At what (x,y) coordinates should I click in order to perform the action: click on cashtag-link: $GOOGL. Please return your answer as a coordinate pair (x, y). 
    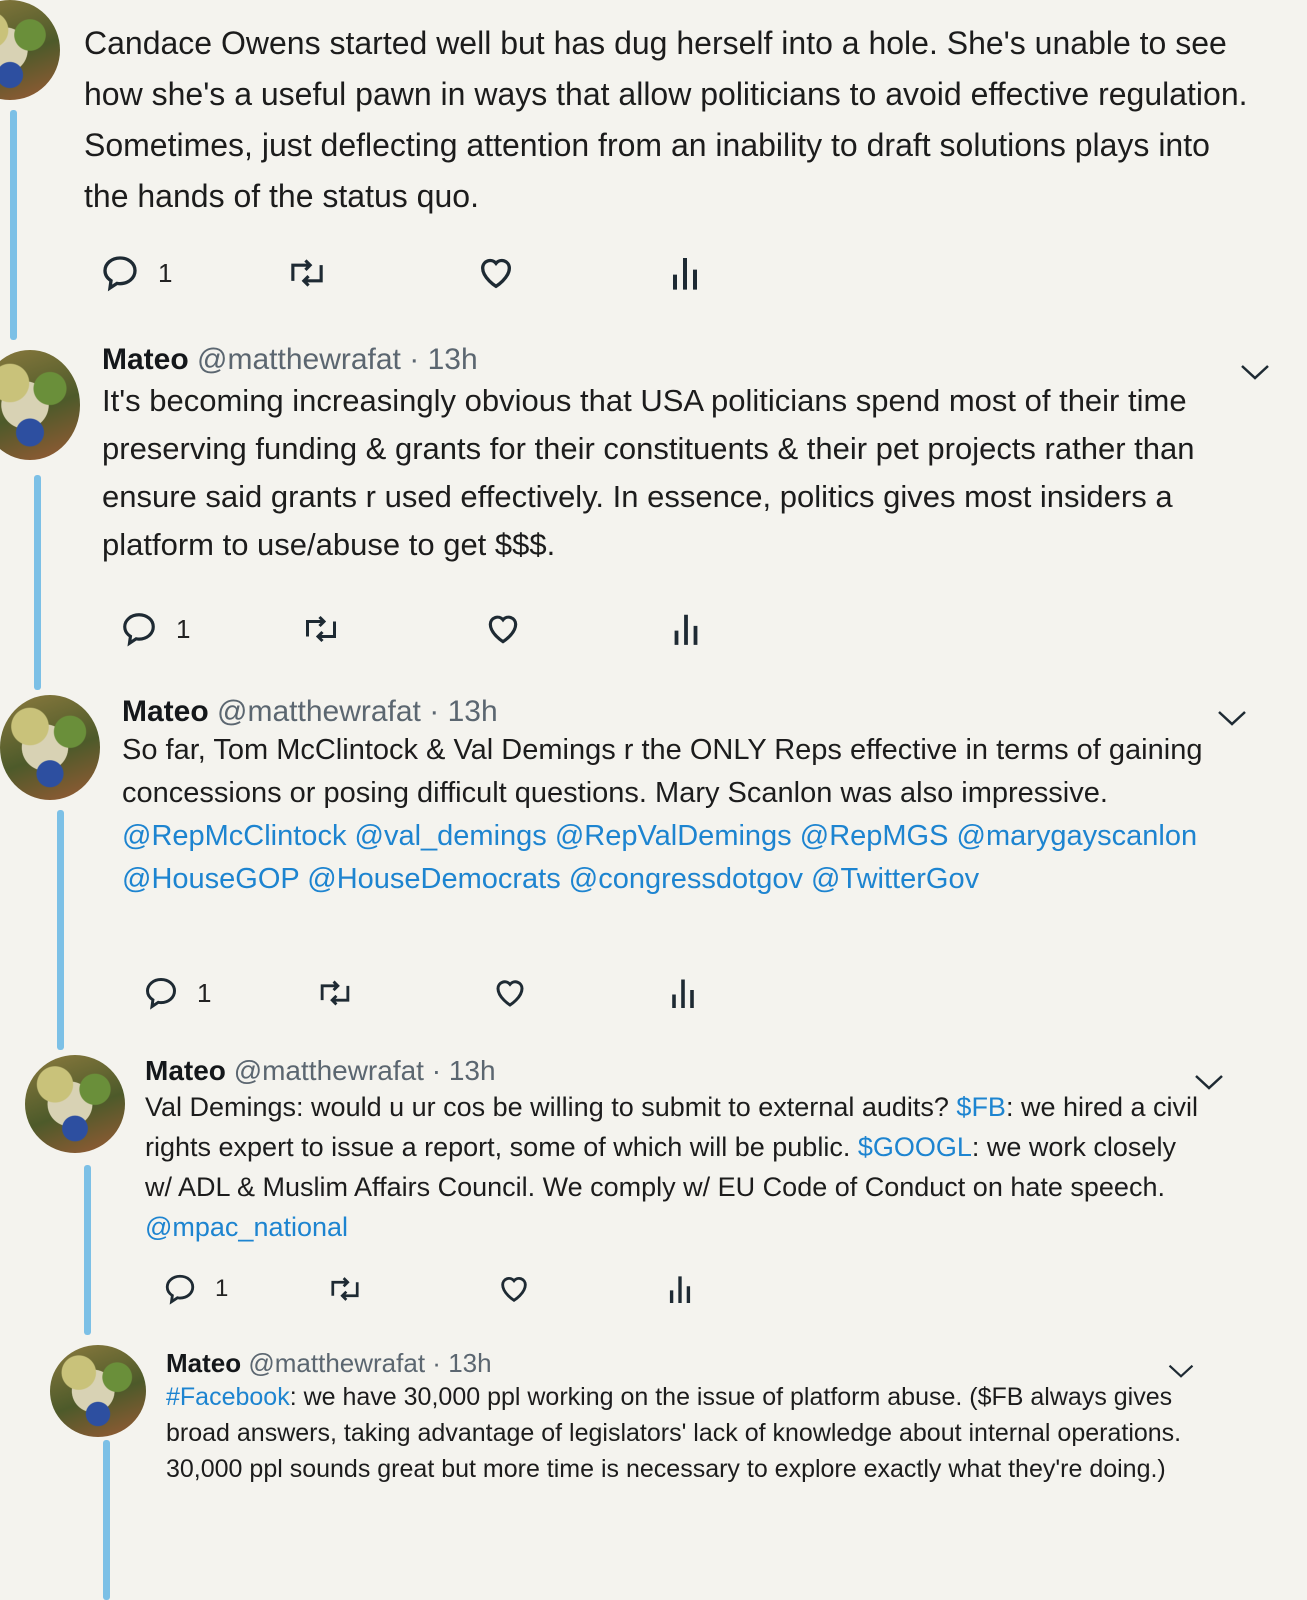
    Looking at the image, I should click on (915, 1147).